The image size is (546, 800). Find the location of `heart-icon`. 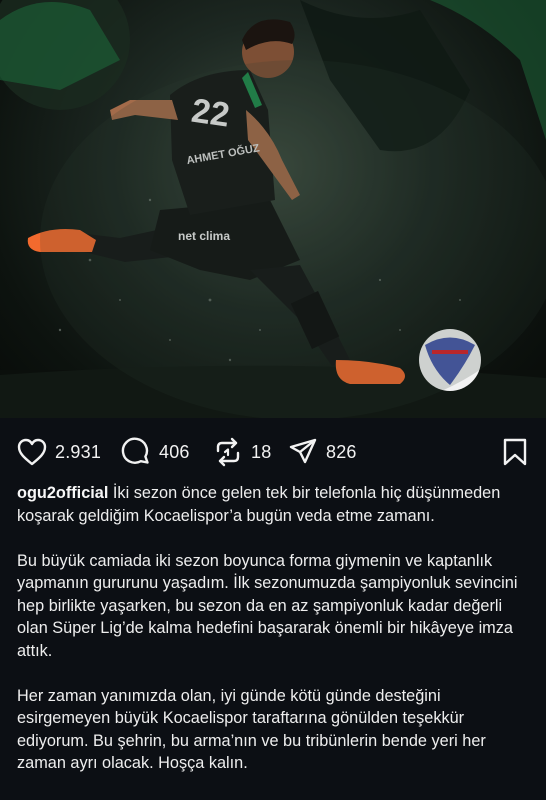

heart-icon is located at coordinates (32, 452).